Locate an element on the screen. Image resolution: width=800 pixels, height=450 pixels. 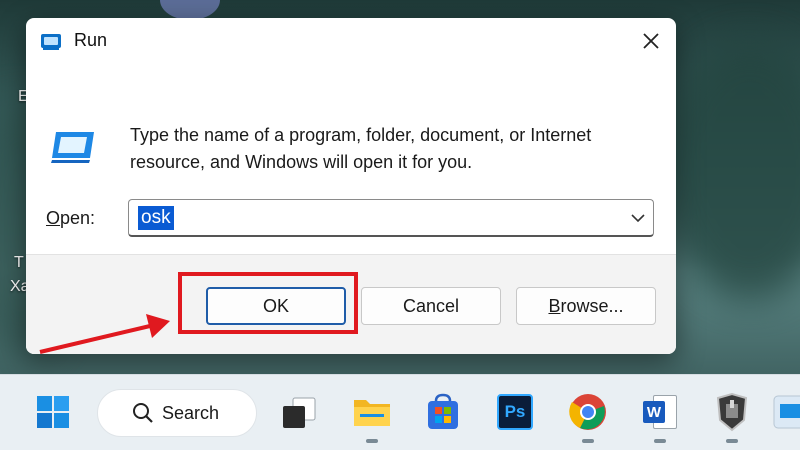
game-button is located at coordinates (732, 416).